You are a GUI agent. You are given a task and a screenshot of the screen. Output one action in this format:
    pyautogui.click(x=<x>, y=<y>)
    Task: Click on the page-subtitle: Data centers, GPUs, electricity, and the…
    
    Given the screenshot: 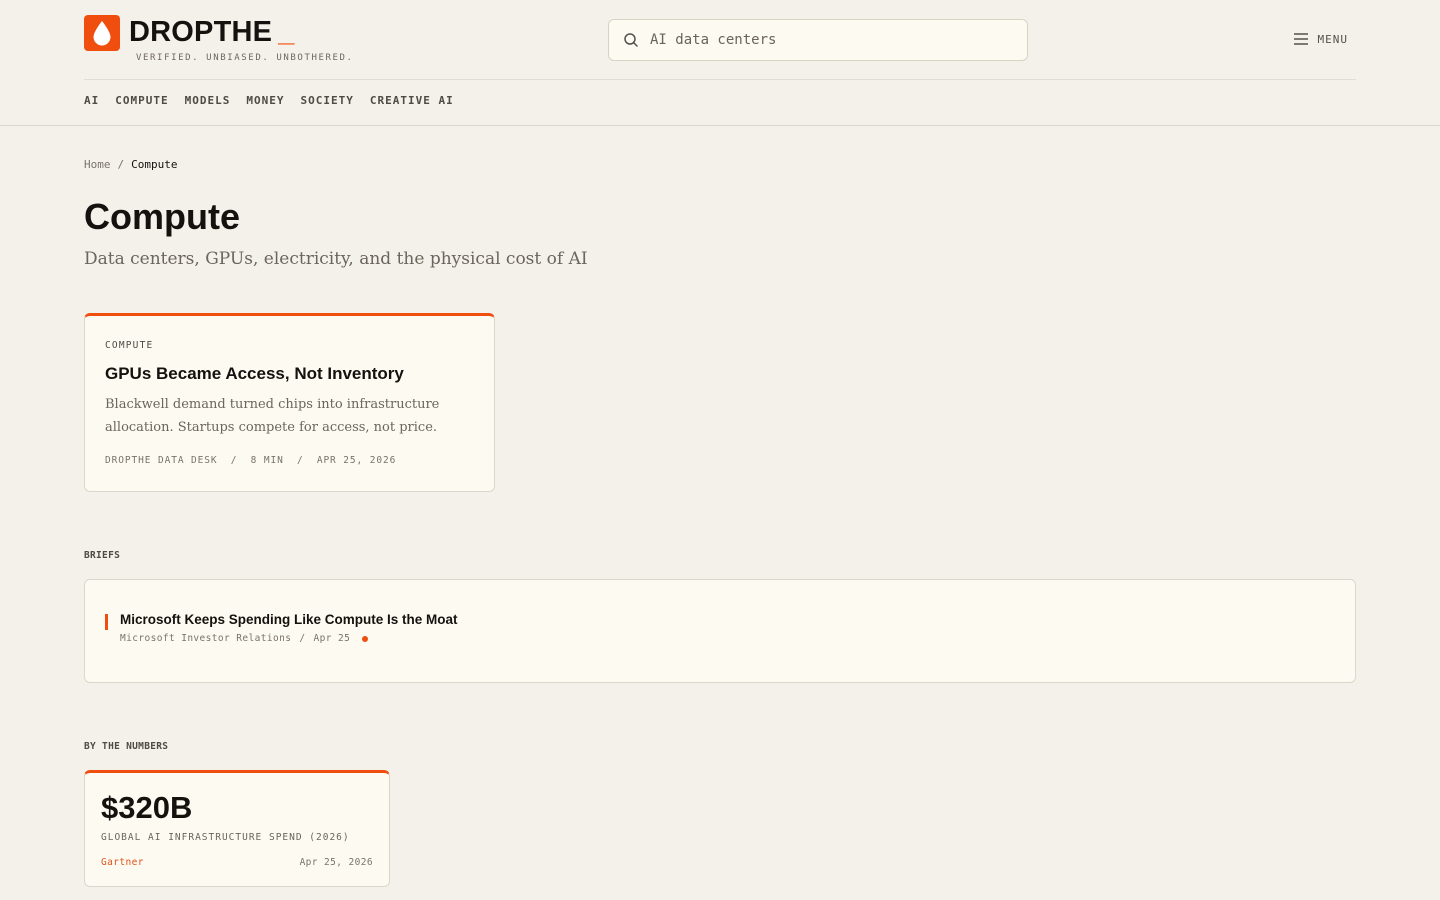 What is the action you would take?
    pyautogui.click(x=336, y=259)
    